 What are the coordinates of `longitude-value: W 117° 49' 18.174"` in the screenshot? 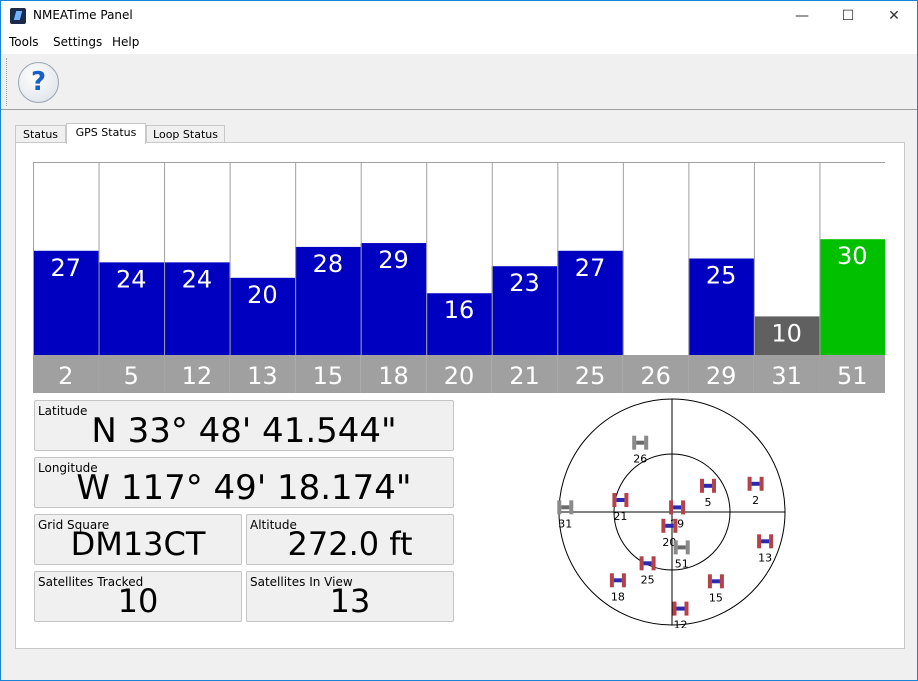 It's located at (244, 488).